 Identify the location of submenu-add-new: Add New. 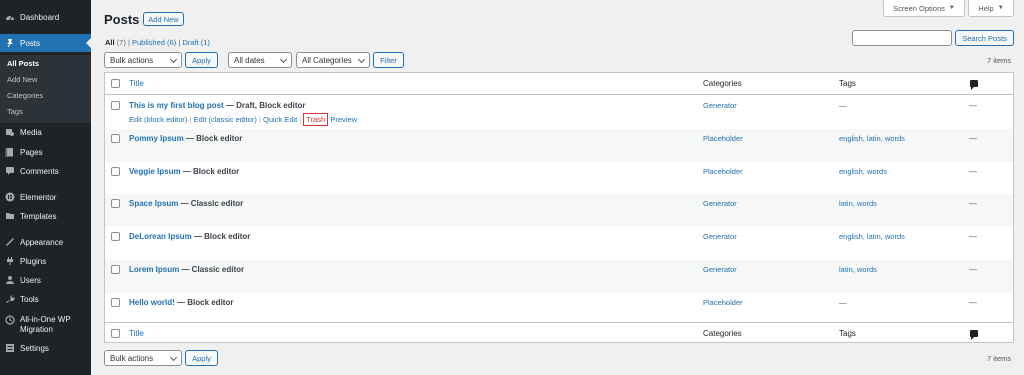
(22, 79).